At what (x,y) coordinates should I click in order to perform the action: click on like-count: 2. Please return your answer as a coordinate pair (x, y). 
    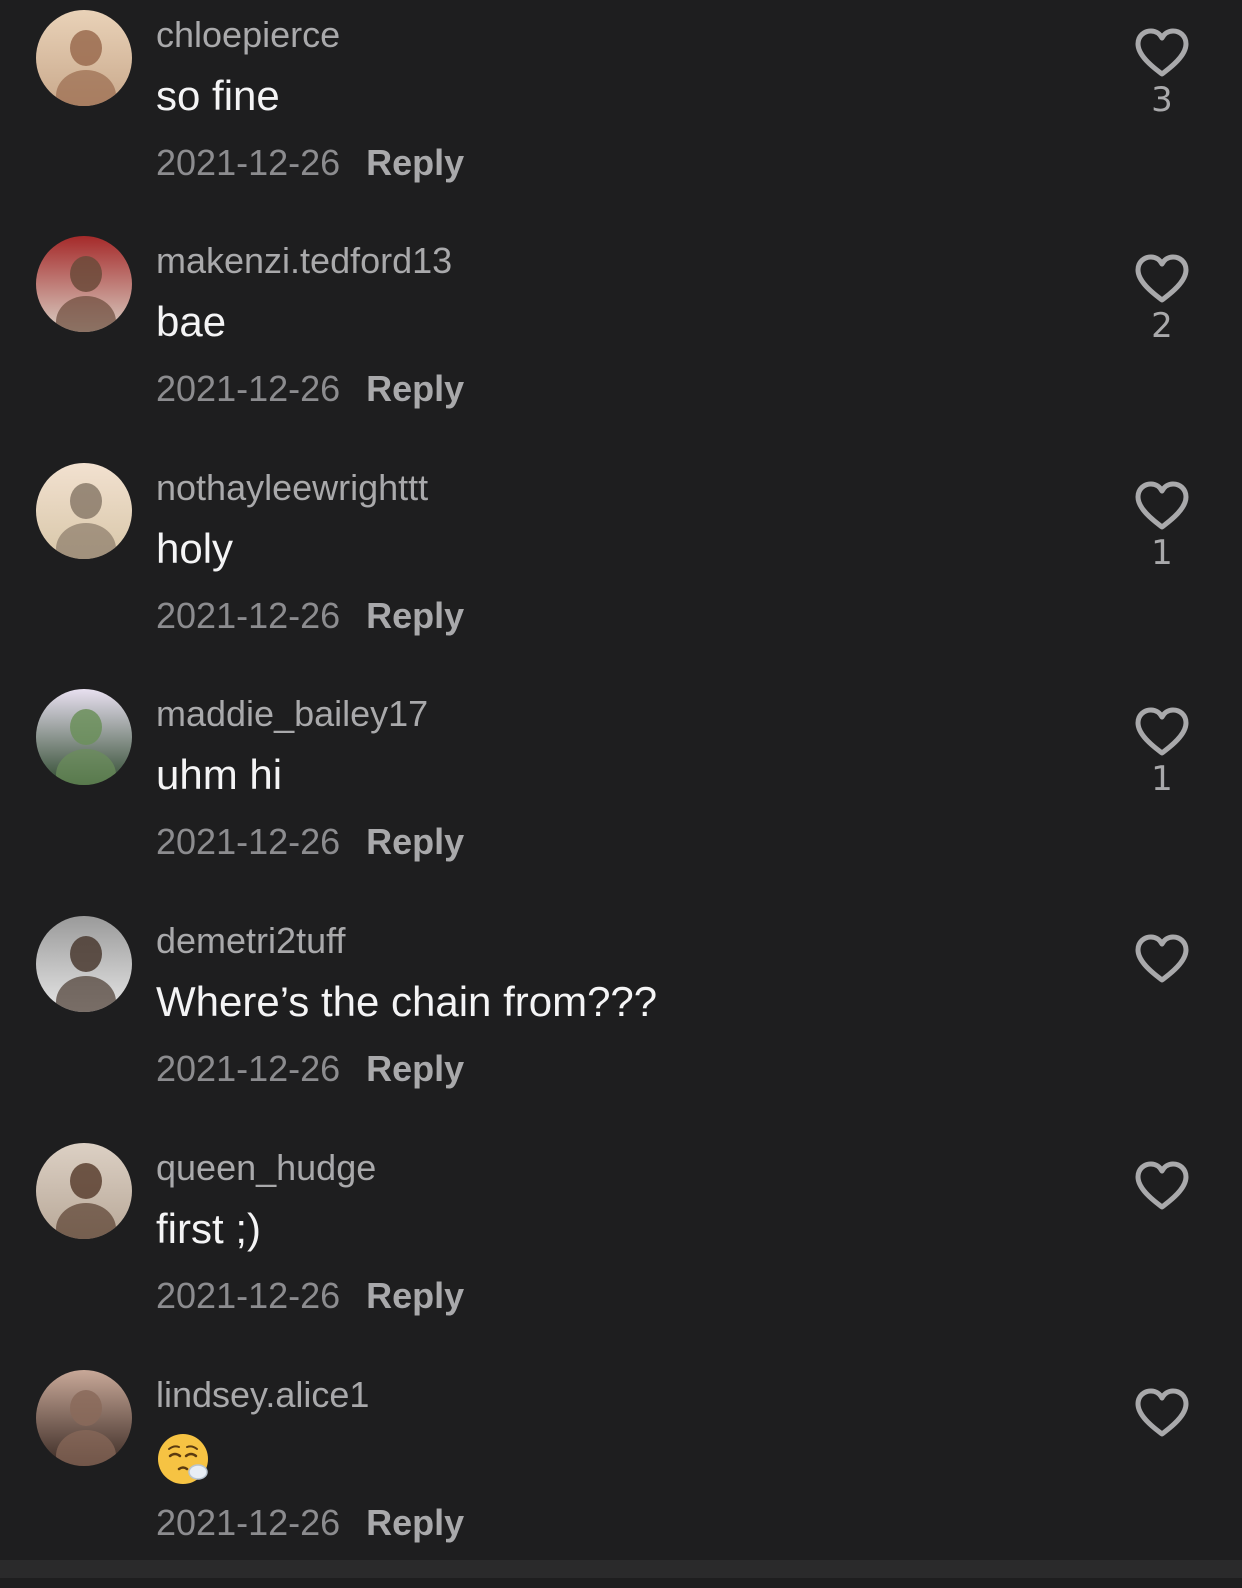
    Looking at the image, I should click on (1162, 326).